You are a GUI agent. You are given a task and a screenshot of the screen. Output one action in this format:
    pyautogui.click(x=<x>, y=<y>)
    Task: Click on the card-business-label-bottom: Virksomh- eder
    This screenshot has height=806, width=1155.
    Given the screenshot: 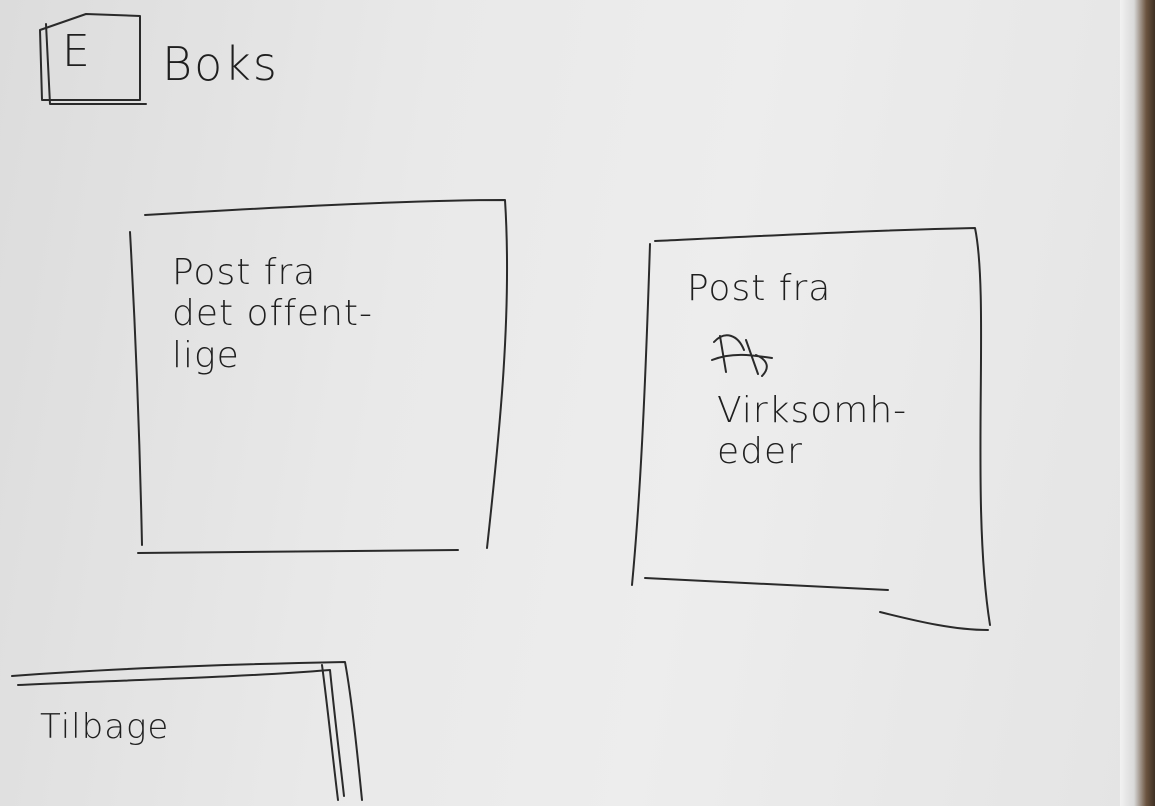 What is the action you would take?
    pyautogui.click(x=812, y=431)
    